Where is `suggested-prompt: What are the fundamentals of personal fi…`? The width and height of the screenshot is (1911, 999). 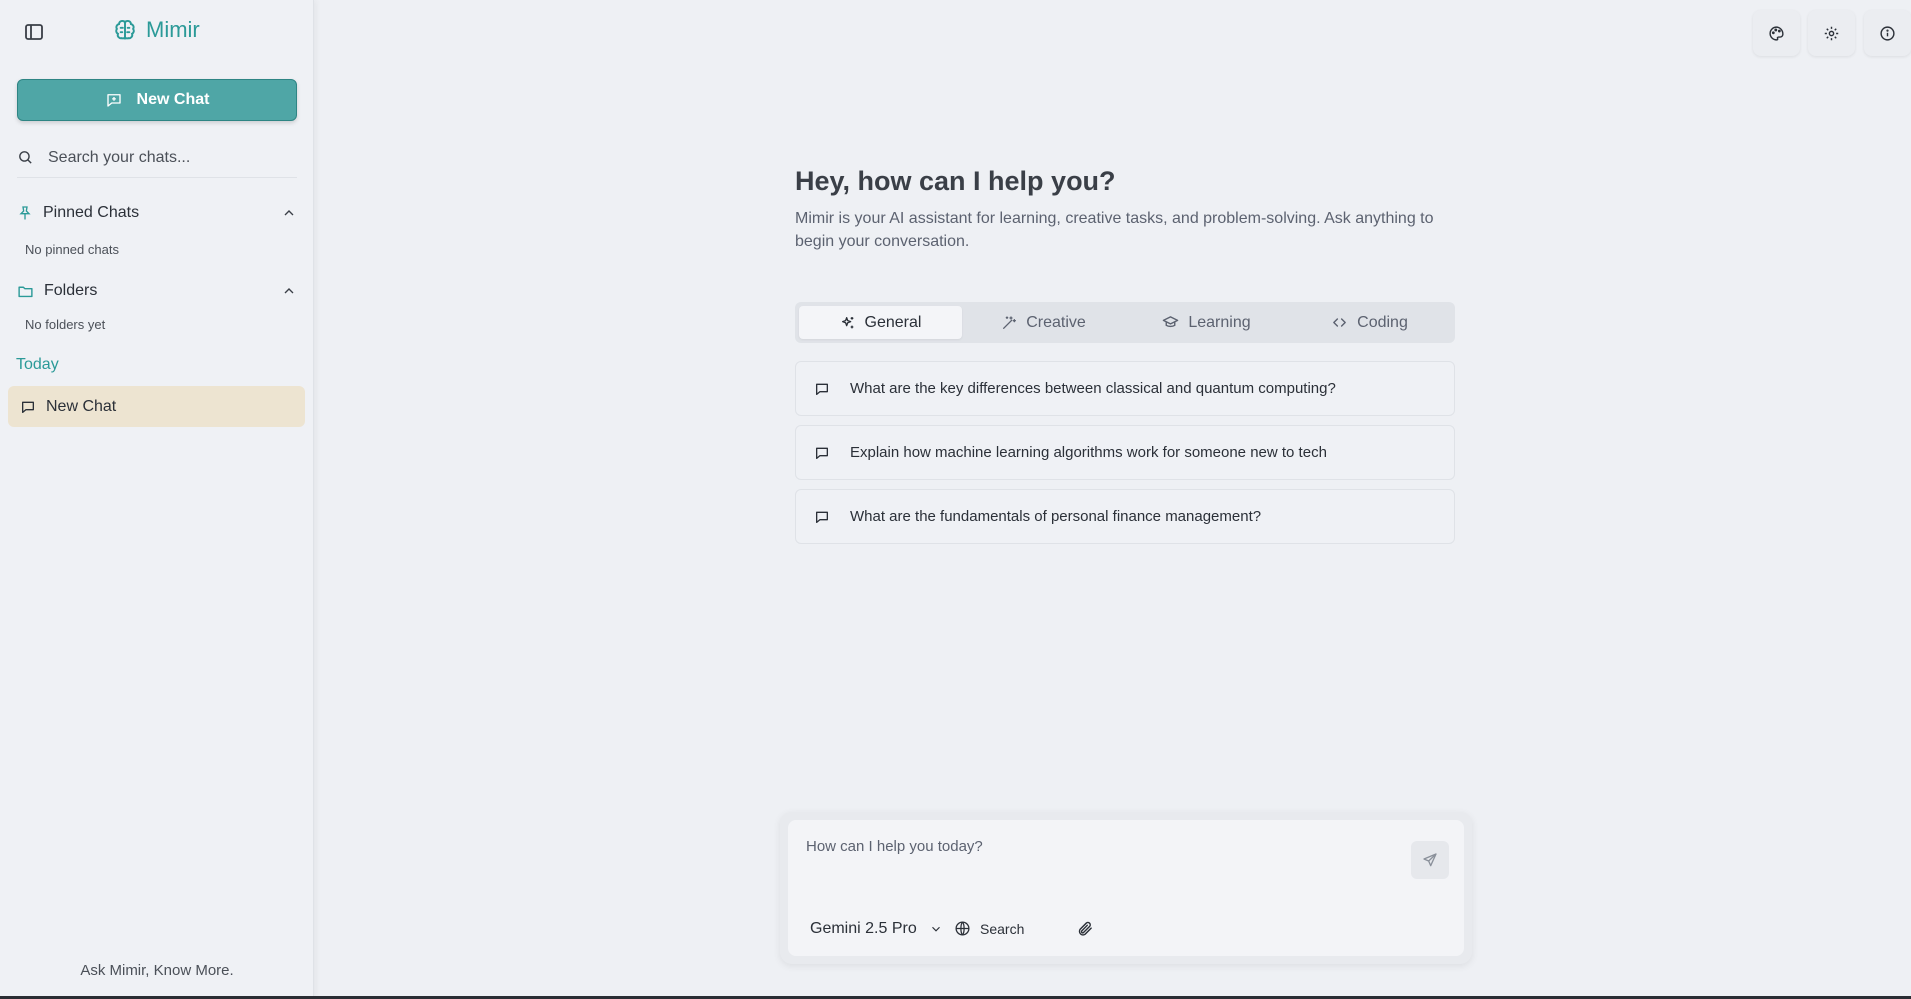 suggested-prompt: What are the fundamentals of personal fi… is located at coordinates (1125, 516).